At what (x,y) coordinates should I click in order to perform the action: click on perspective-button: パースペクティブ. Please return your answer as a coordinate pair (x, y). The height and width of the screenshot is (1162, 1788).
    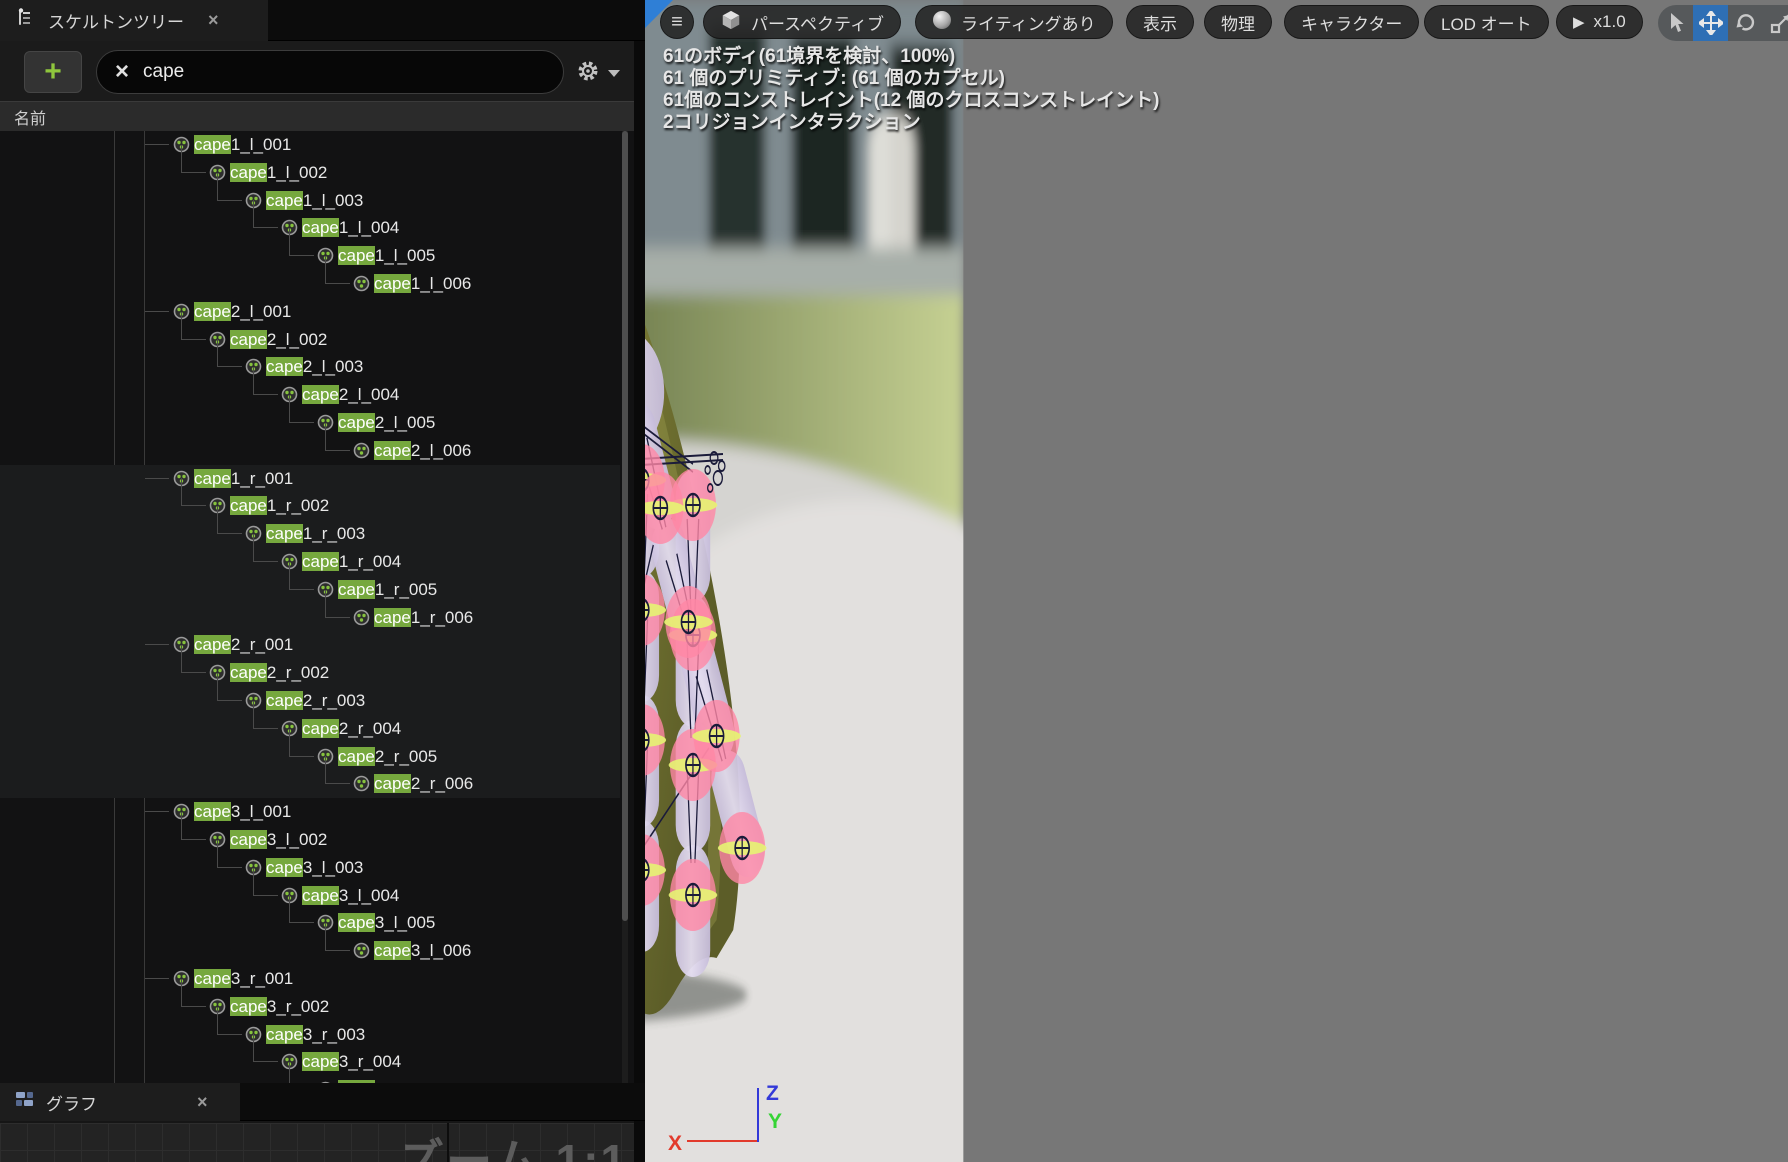
    Looking at the image, I should click on (802, 22).